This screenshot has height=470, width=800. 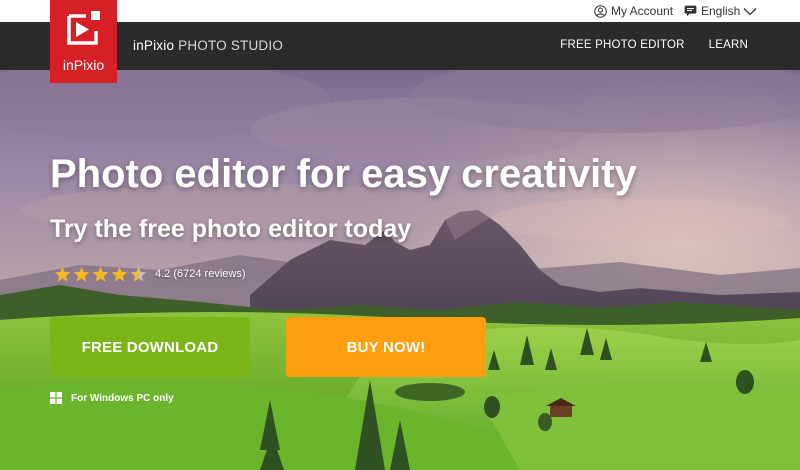 What do you see at coordinates (56, 398) in the screenshot?
I see `windows-icon` at bounding box center [56, 398].